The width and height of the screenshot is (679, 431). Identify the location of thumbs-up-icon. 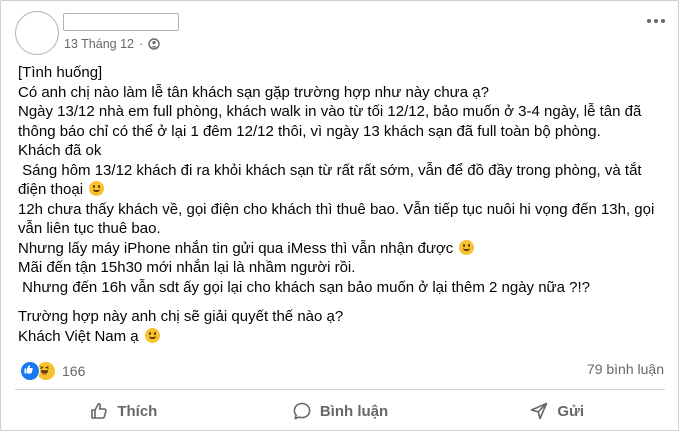
(99, 410).